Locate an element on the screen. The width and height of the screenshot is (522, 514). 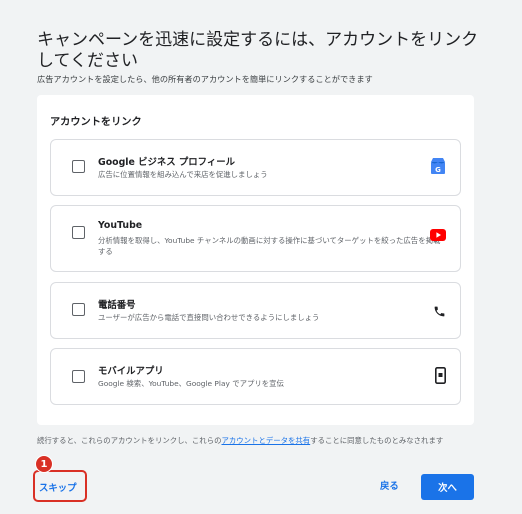
share-accounts-and-data-link: アカウントとデータを共有 is located at coordinates (265, 440).